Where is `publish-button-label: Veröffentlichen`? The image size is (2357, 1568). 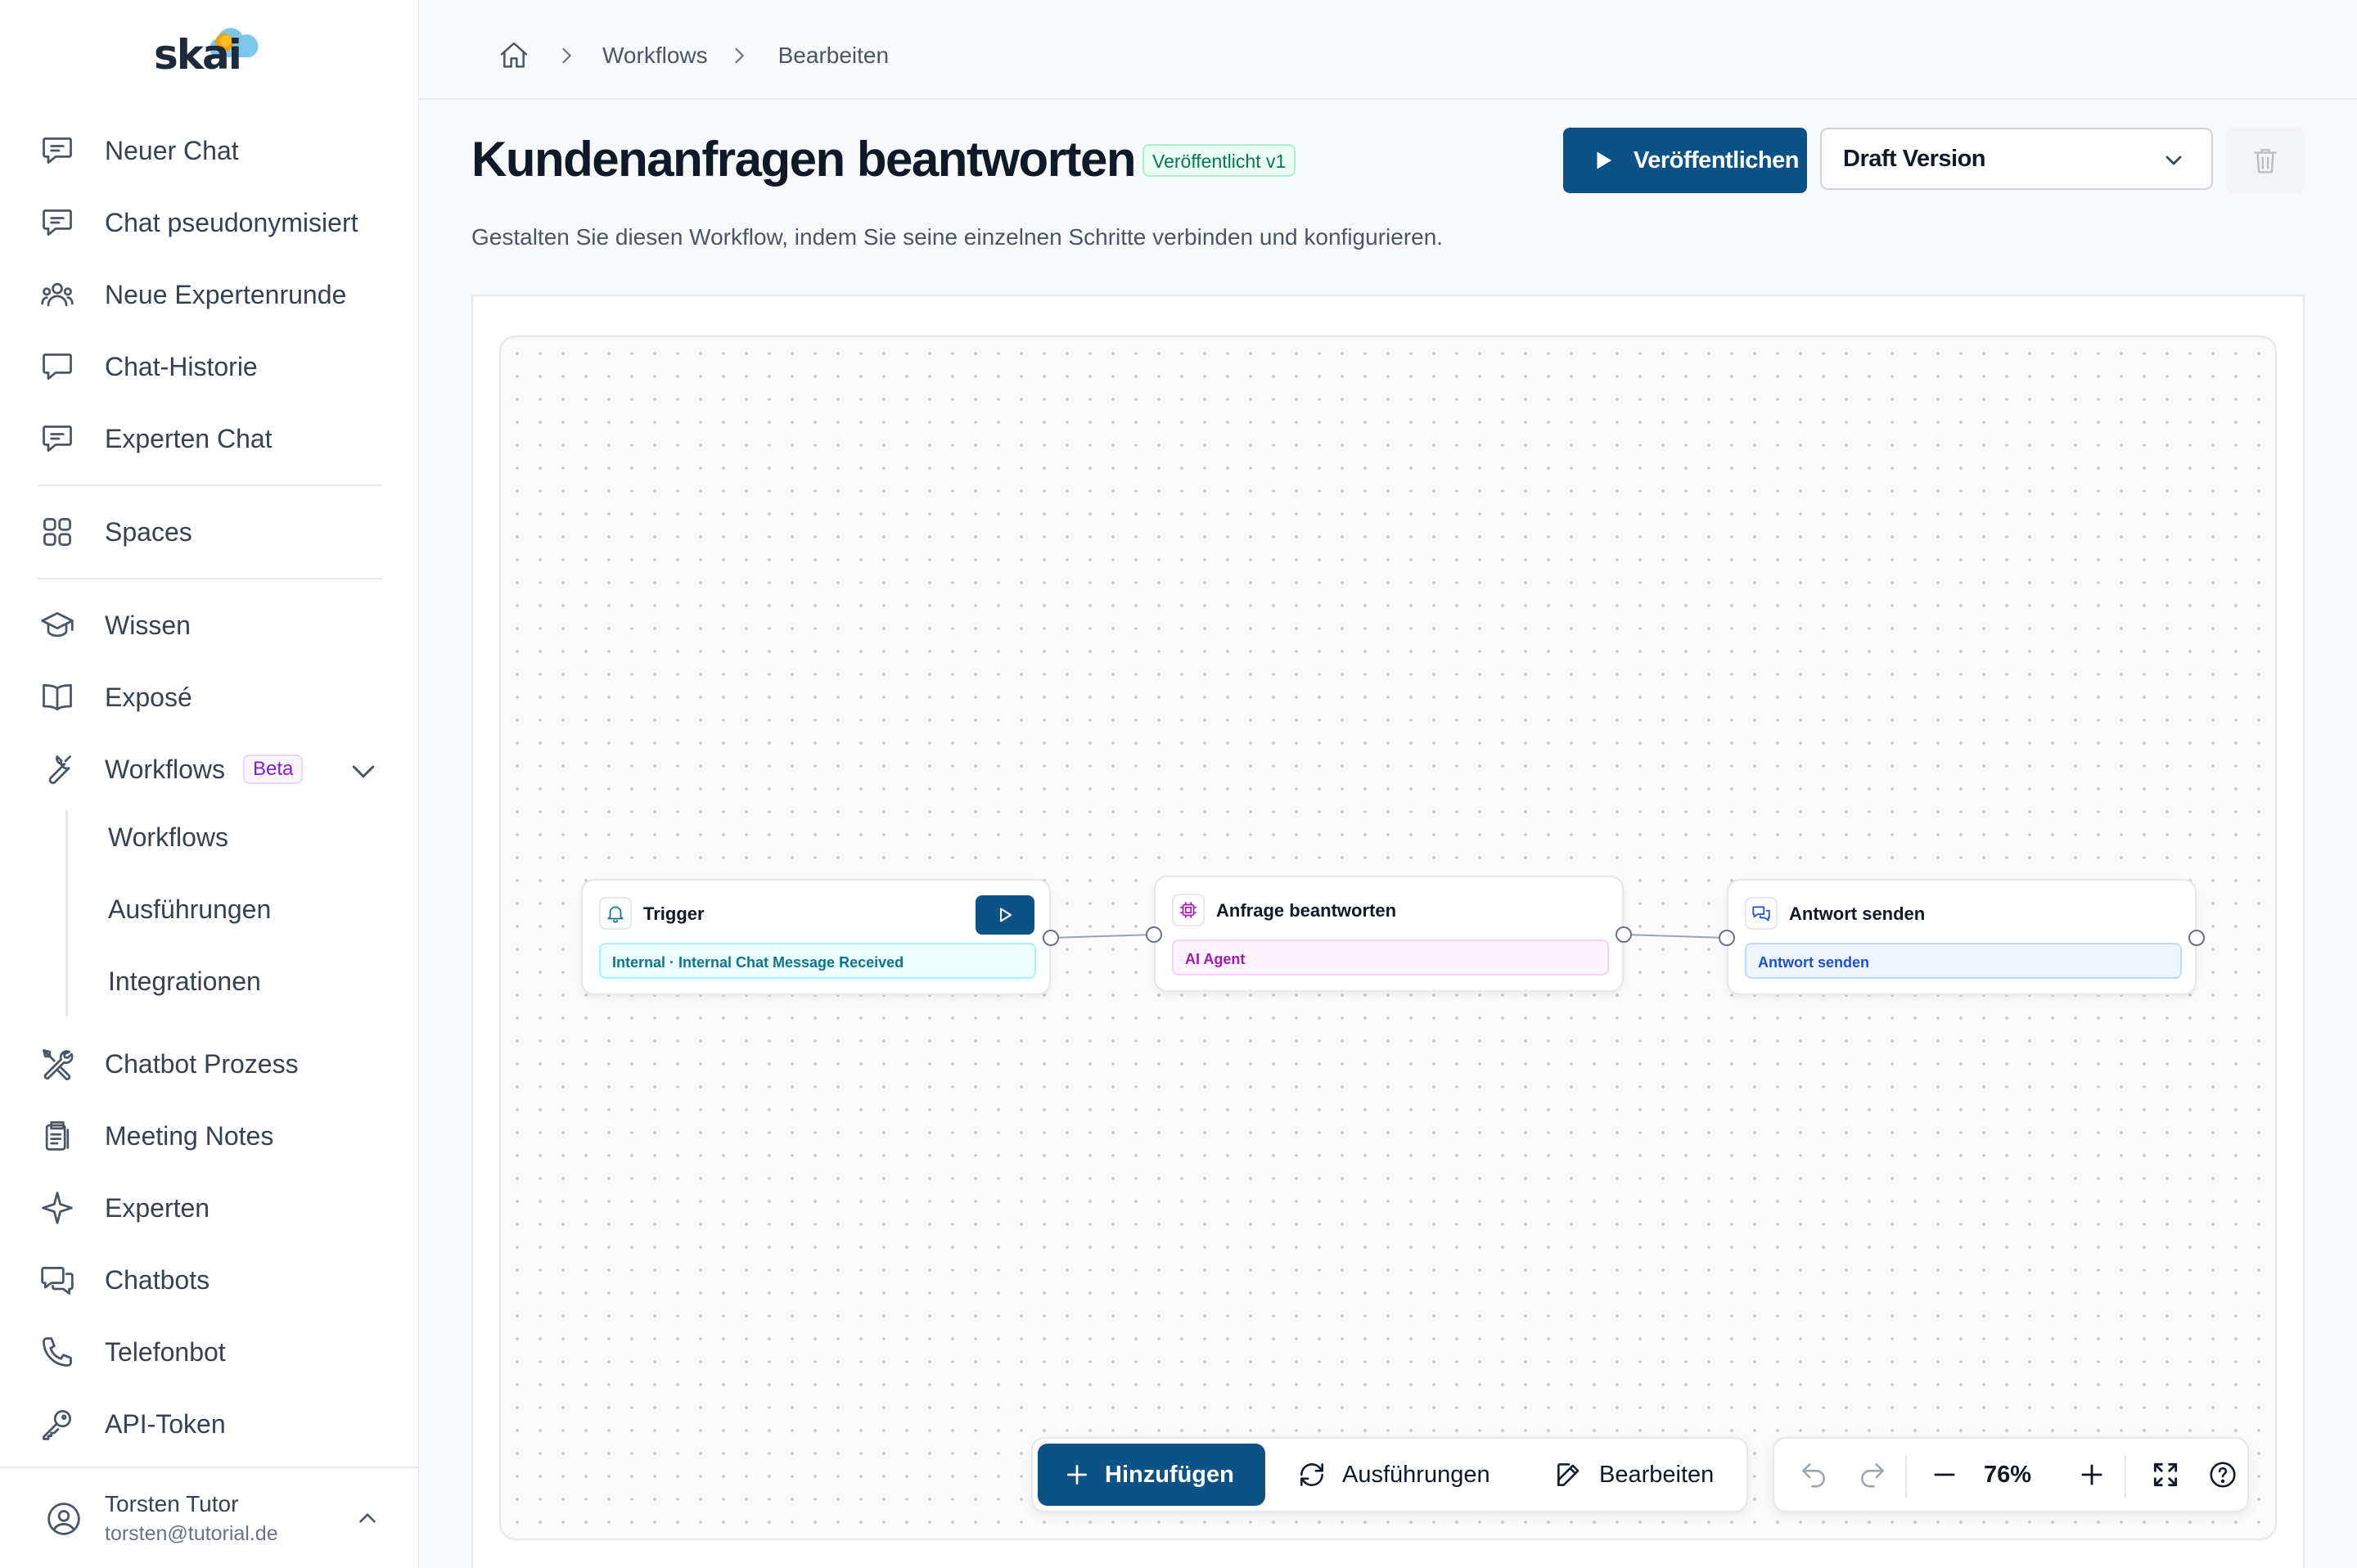
publish-button-label: Veröffentlichen is located at coordinates (1717, 159).